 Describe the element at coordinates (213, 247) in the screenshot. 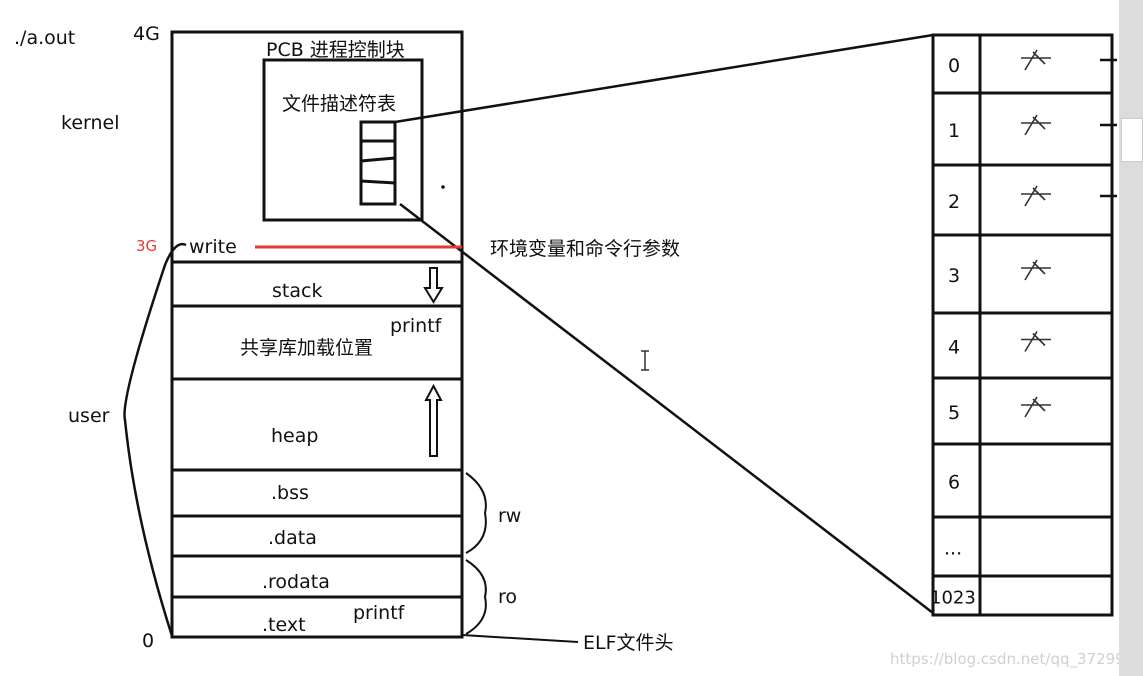

I see `write-label: write` at that location.